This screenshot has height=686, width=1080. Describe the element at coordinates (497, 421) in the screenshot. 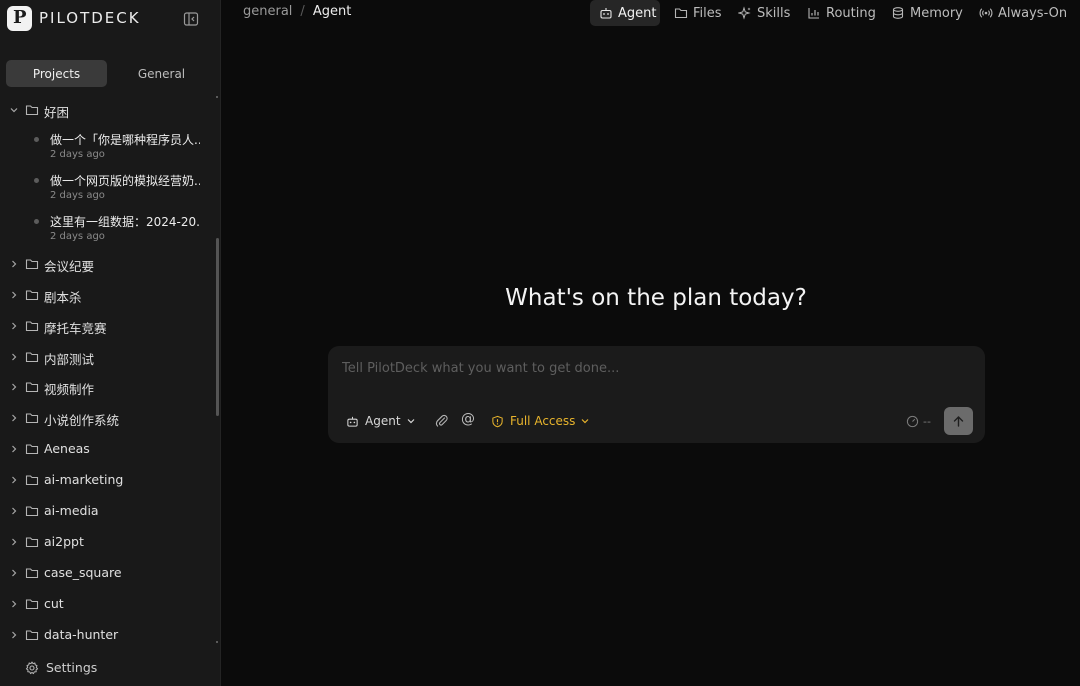

I see `shield-icon` at that location.